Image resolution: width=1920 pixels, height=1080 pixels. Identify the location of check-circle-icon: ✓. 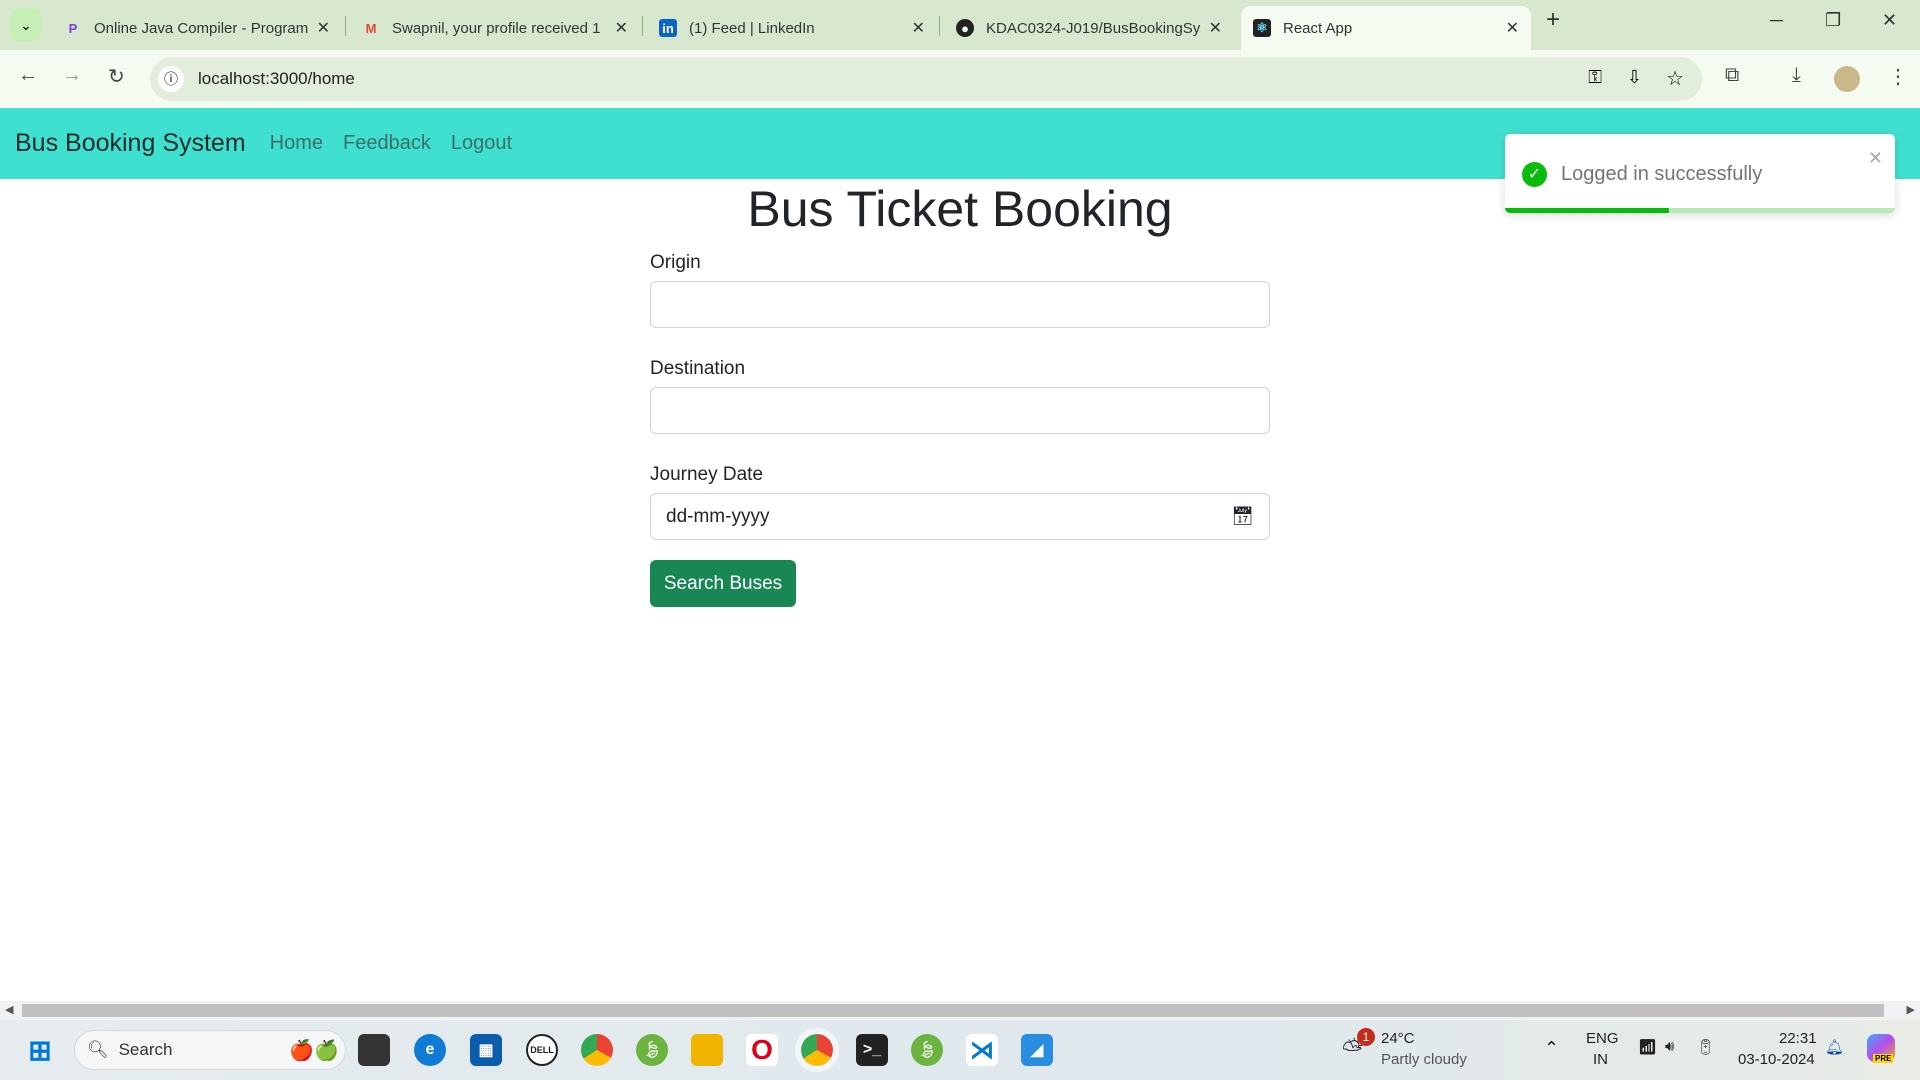
(1534, 174).